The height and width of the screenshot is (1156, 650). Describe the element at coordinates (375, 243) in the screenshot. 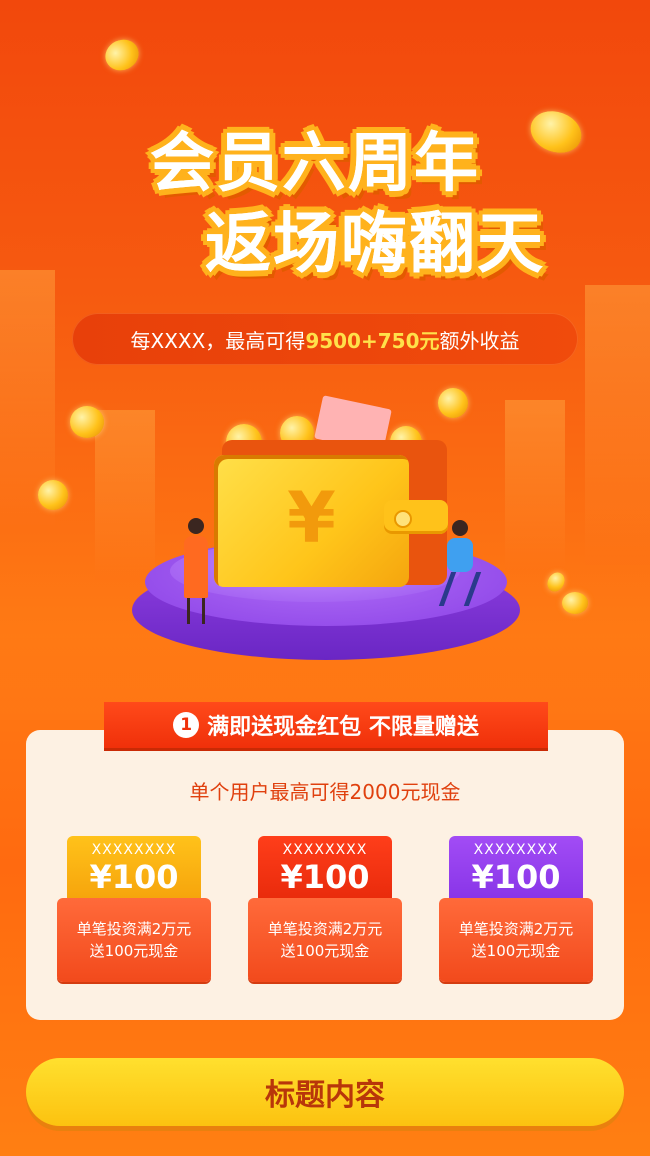

I see `headline-line2: 返场嗨翻天` at that location.